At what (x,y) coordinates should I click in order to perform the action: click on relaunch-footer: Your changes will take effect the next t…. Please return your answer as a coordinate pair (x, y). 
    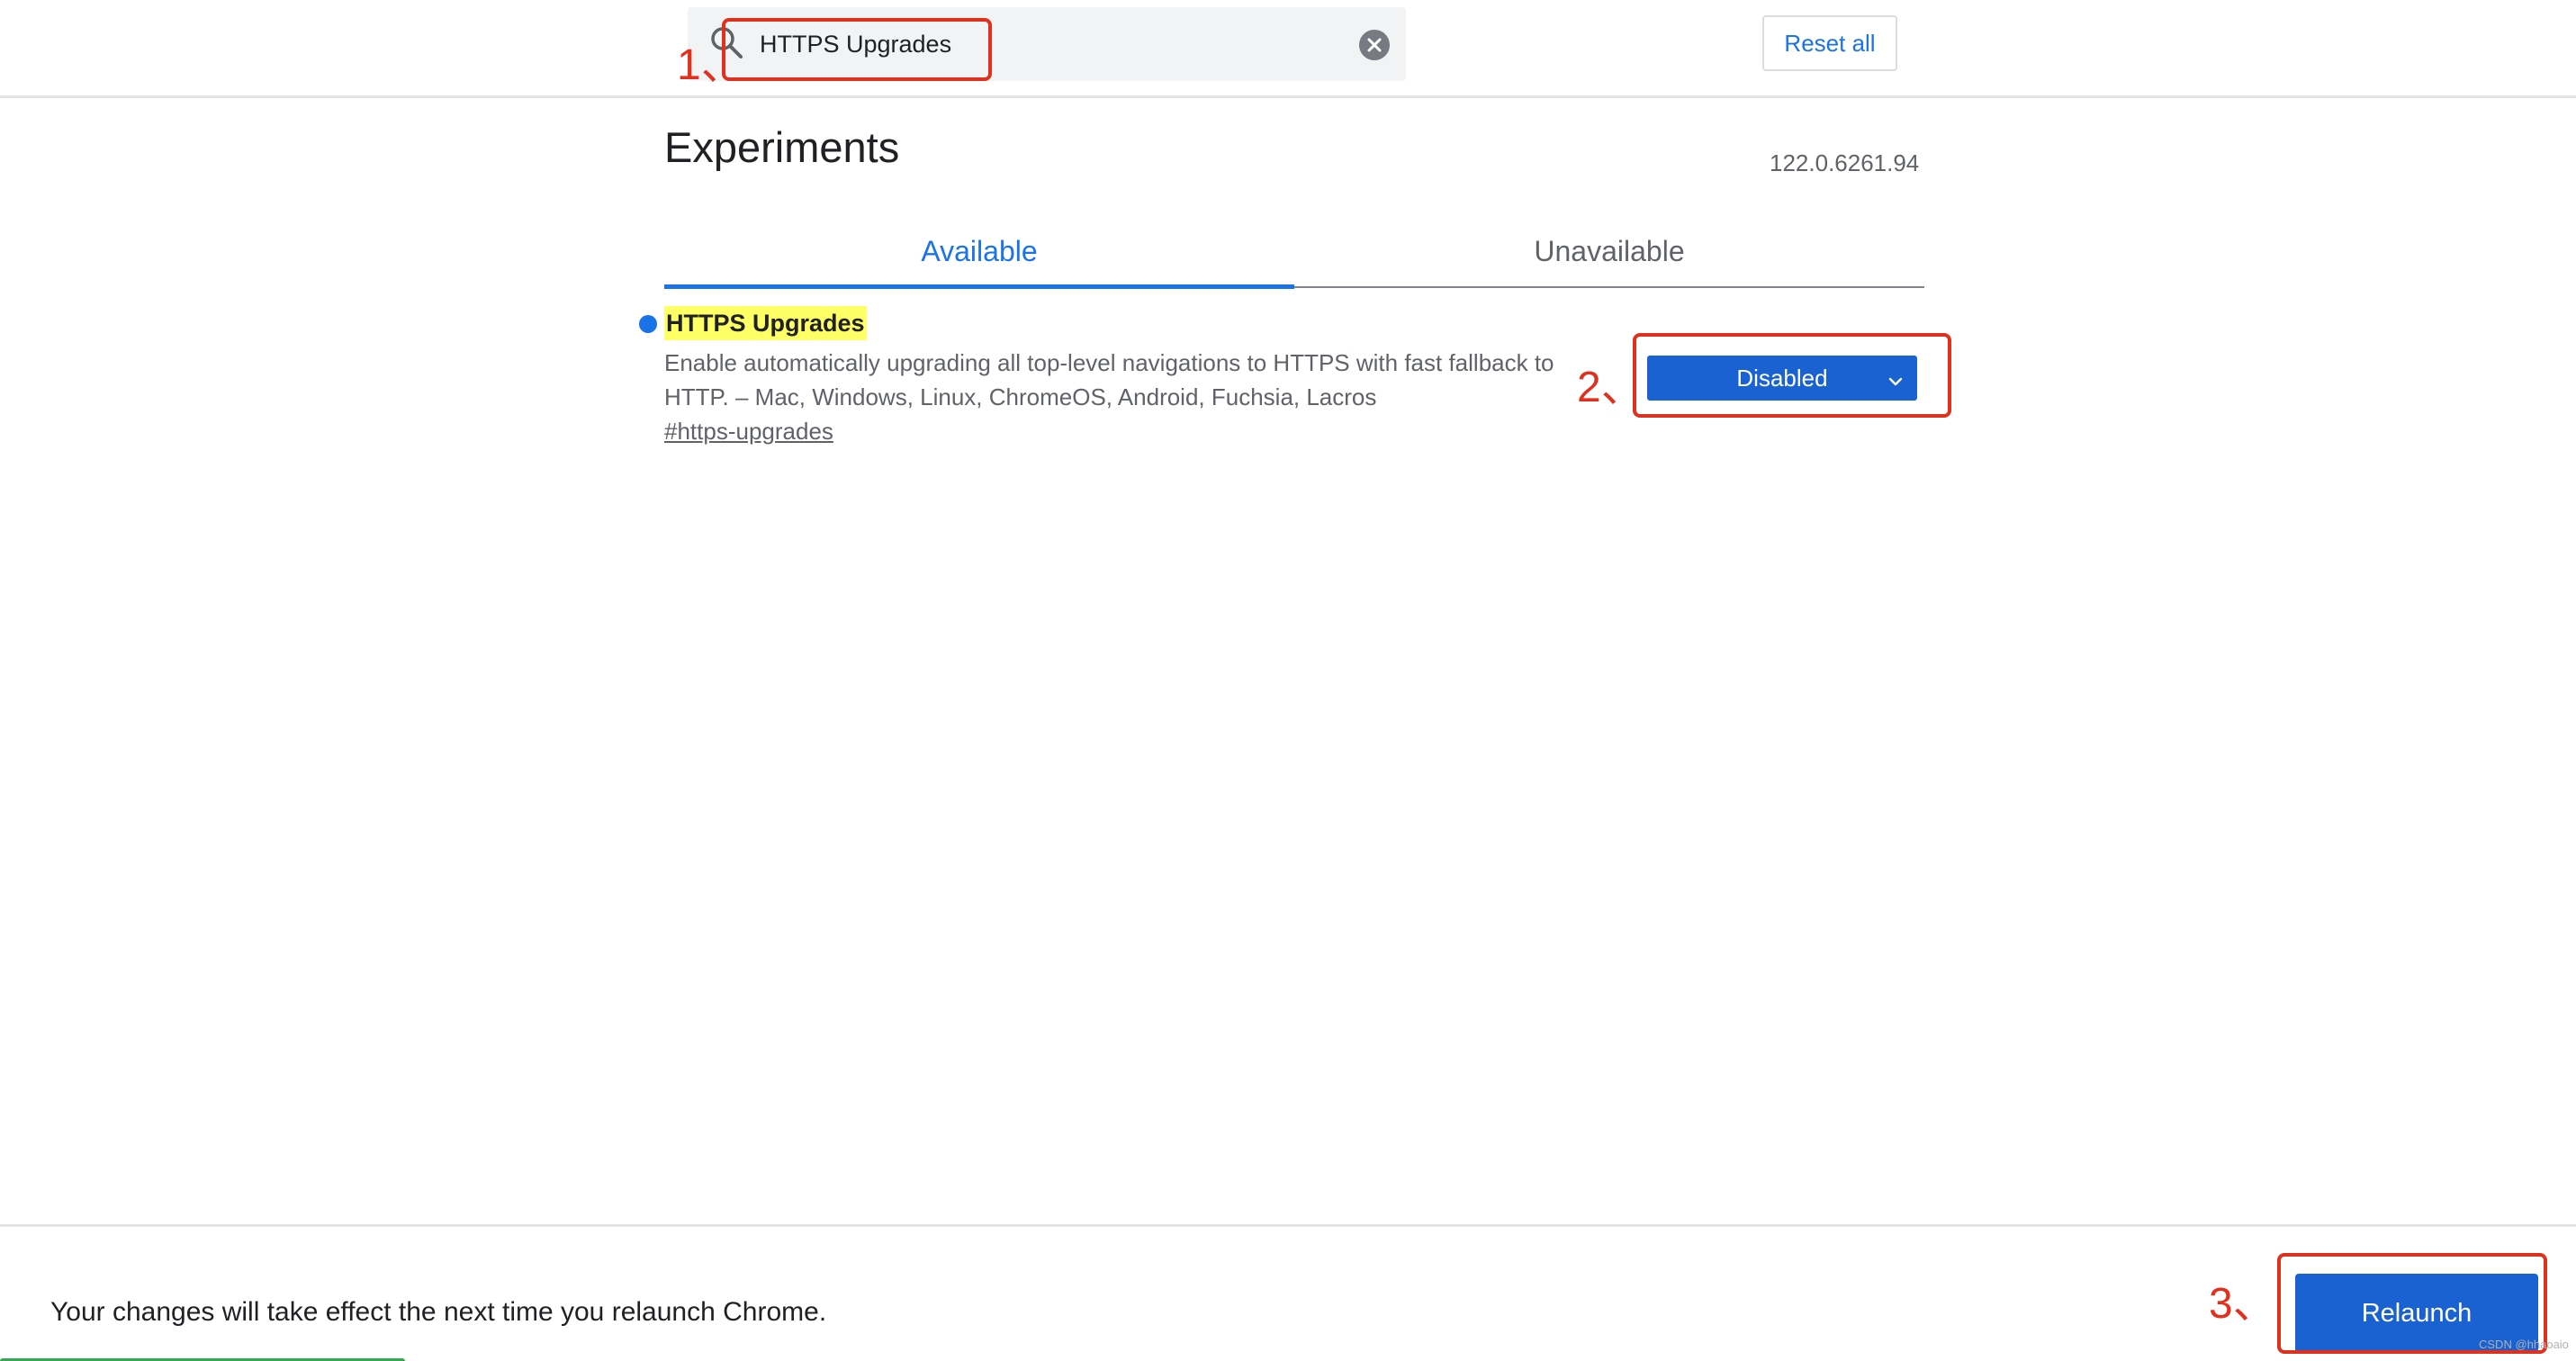
    Looking at the image, I should click on (1288, 1292).